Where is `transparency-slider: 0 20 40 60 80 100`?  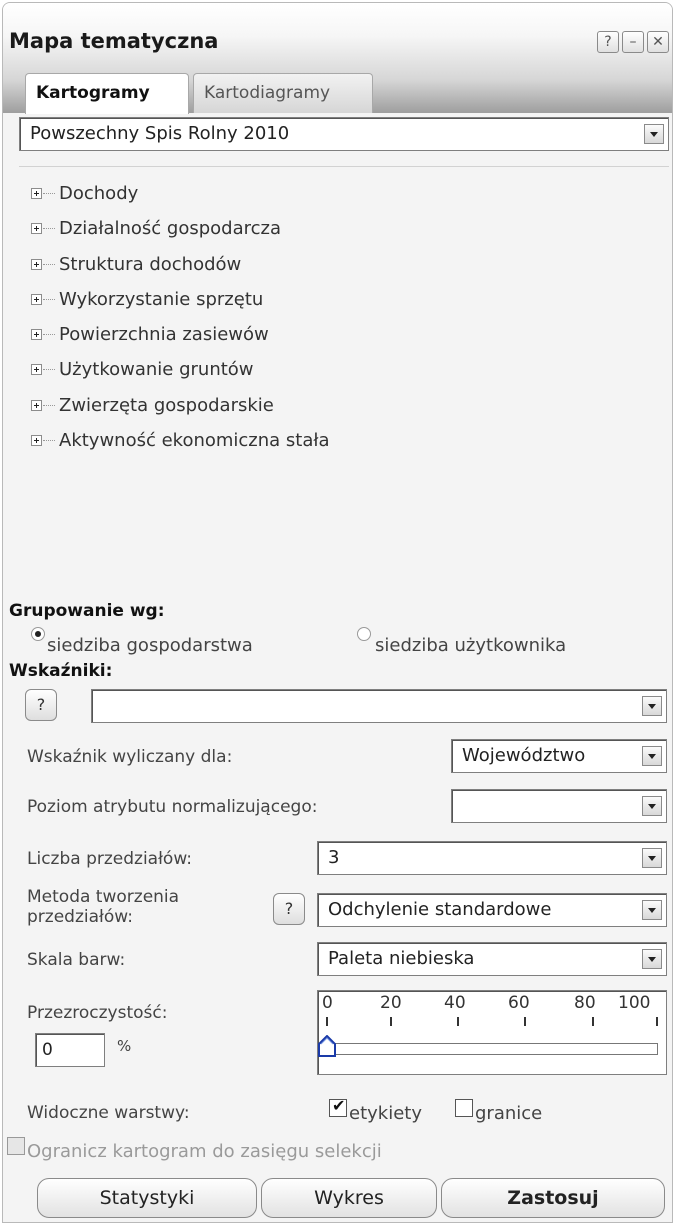
transparency-slider: 0 20 40 60 80 100 is located at coordinates (492, 1032).